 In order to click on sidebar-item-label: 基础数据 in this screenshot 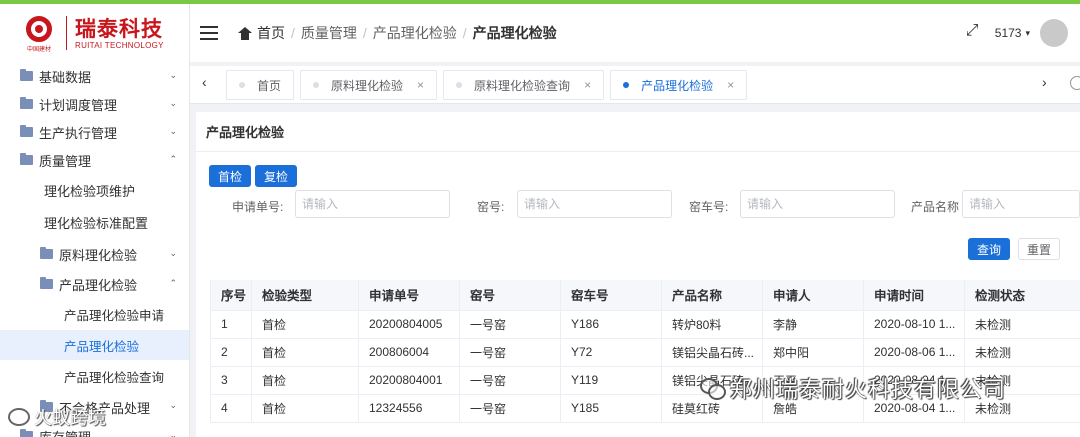, I will do `click(65, 77)`.